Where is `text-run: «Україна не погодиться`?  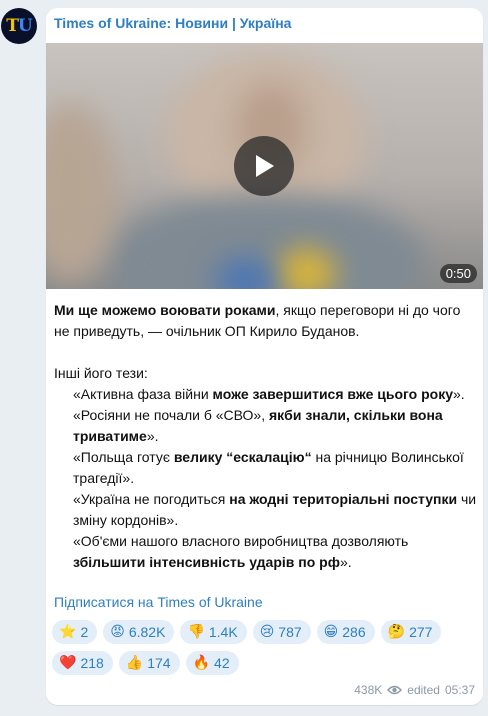
text-run: «Україна не погодиться is located at coordinates (151, 499).